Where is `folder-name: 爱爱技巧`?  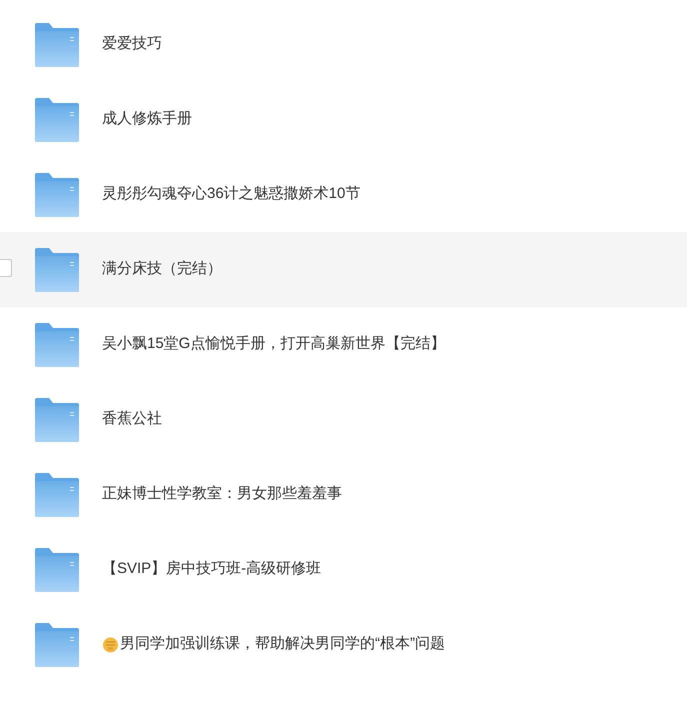 folder-name: 爱爱技巧 is located at coordinates (132, 44).